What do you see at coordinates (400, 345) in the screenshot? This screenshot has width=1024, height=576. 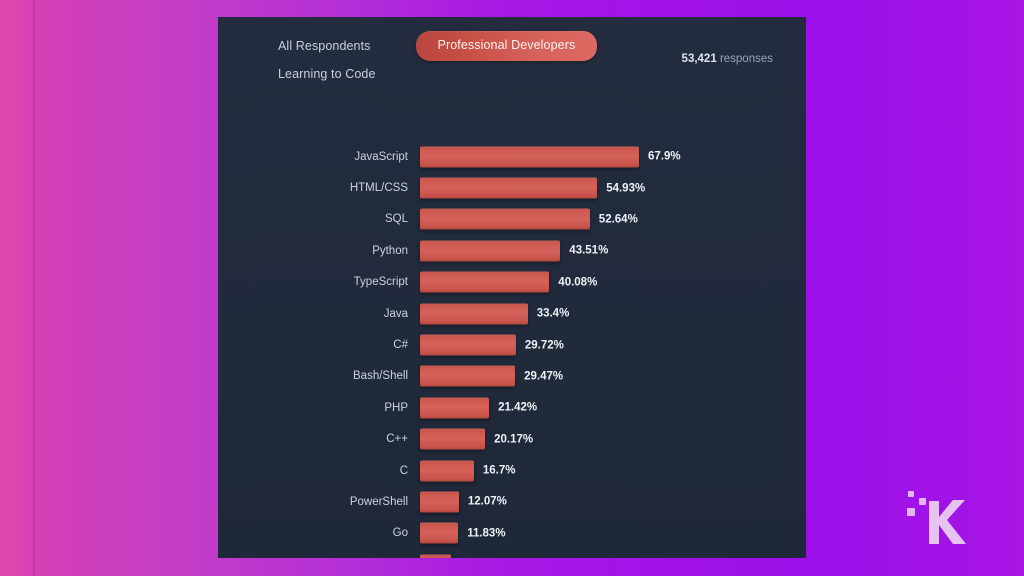 I see `chart-row-label: C#` at bounding box center [400, 345].